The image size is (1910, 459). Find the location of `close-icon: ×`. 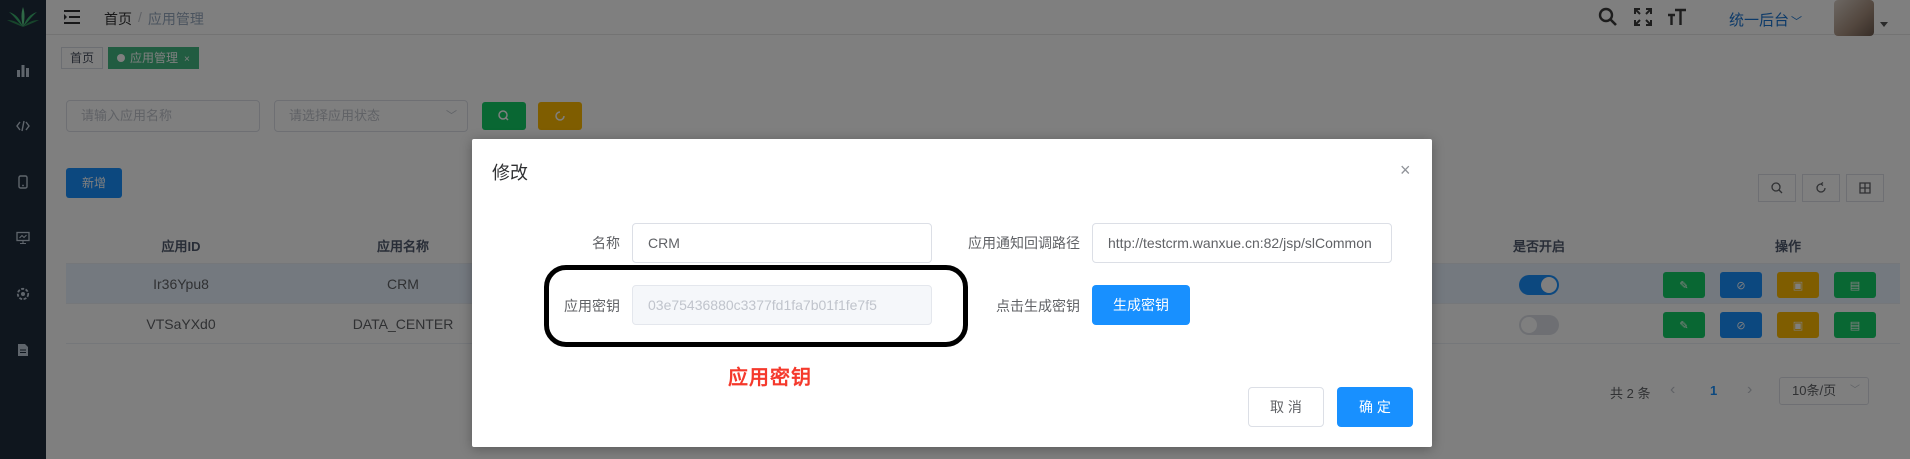

close-icon: × is located at coordinates (1405, 170).